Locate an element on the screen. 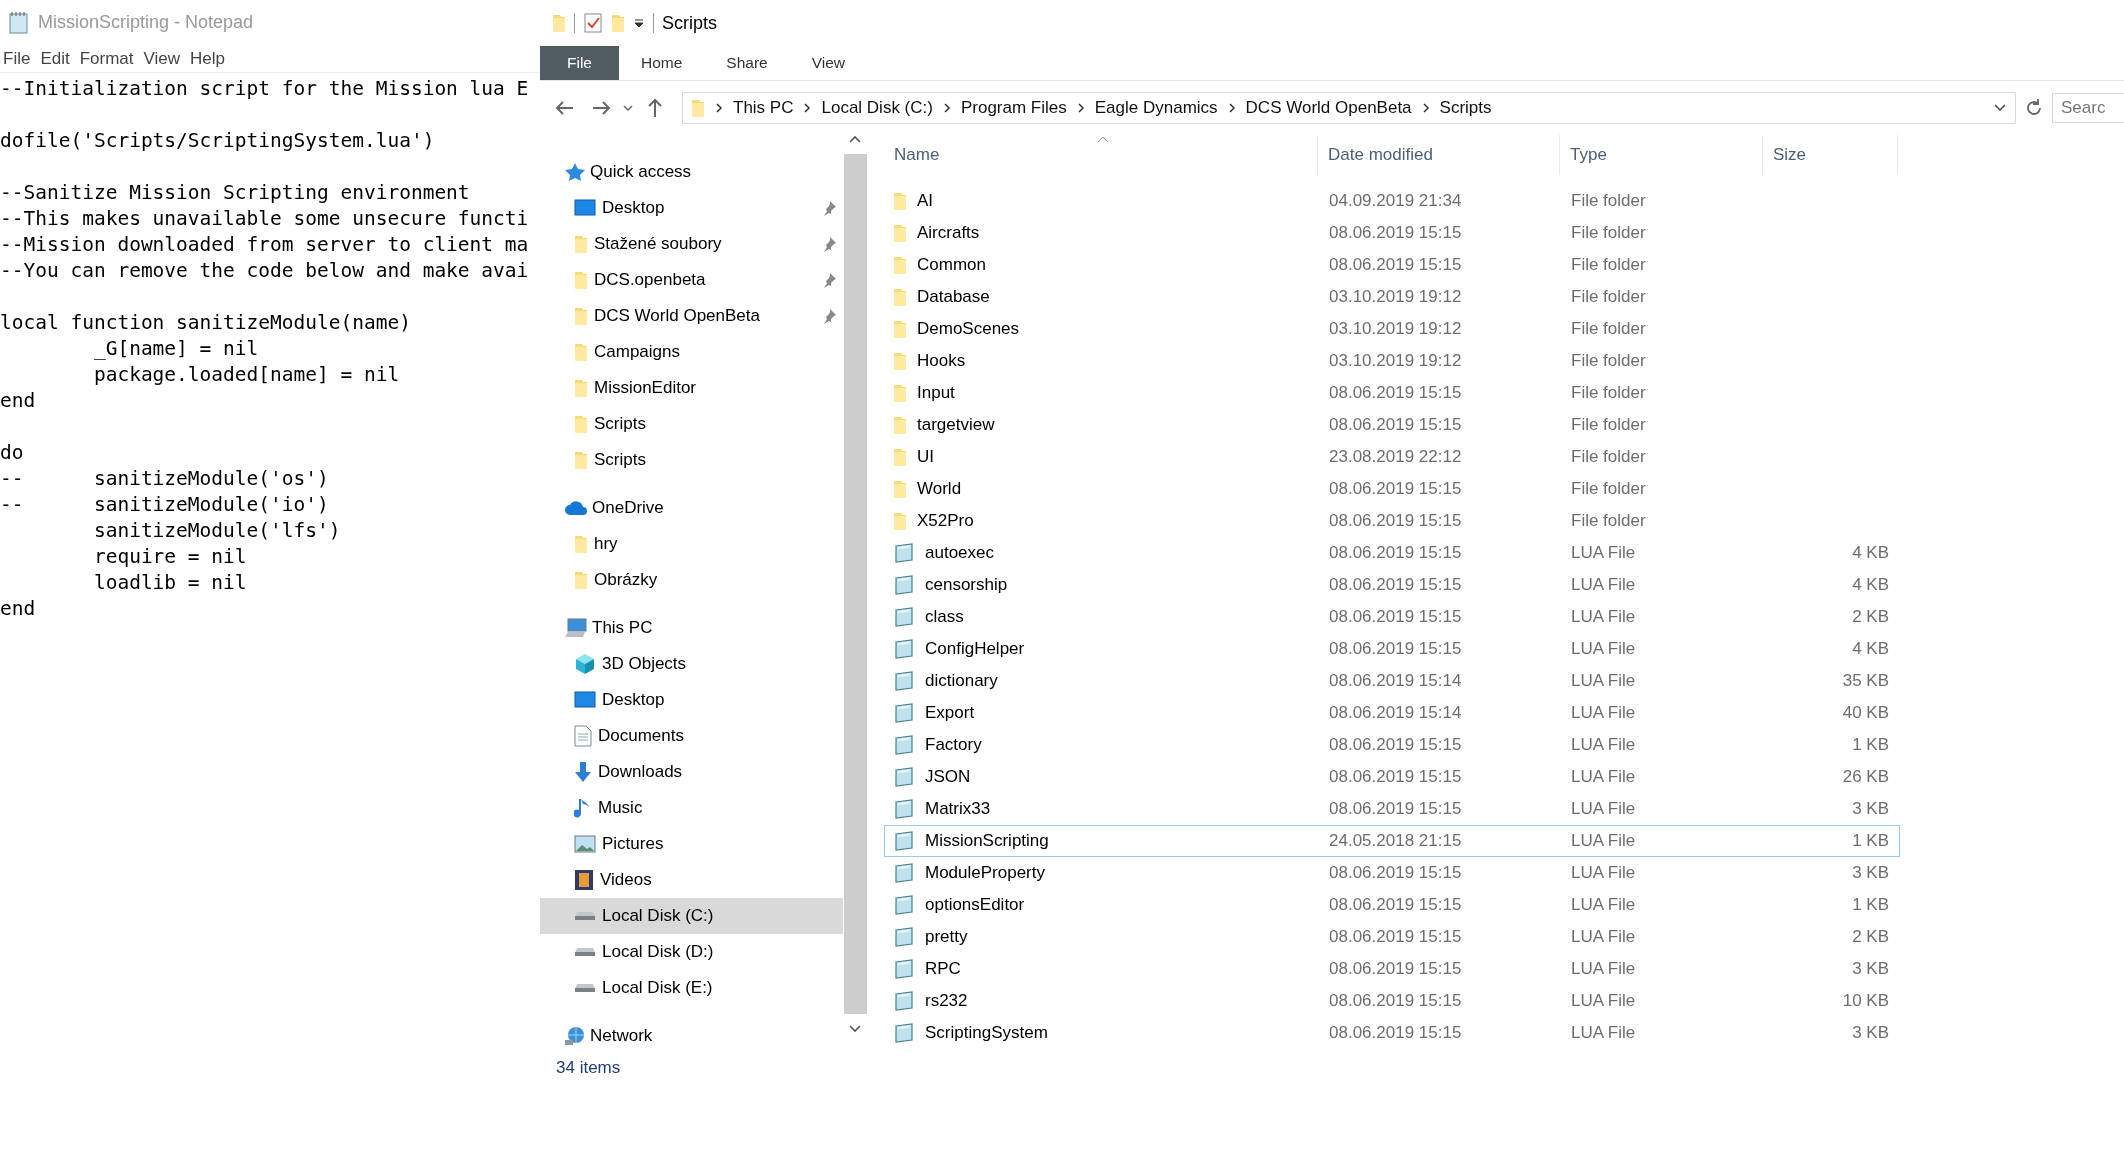 This screenshot has height=1164, width=2124. size-cell-text: 26 KB is located at coordinates (1865, 777).